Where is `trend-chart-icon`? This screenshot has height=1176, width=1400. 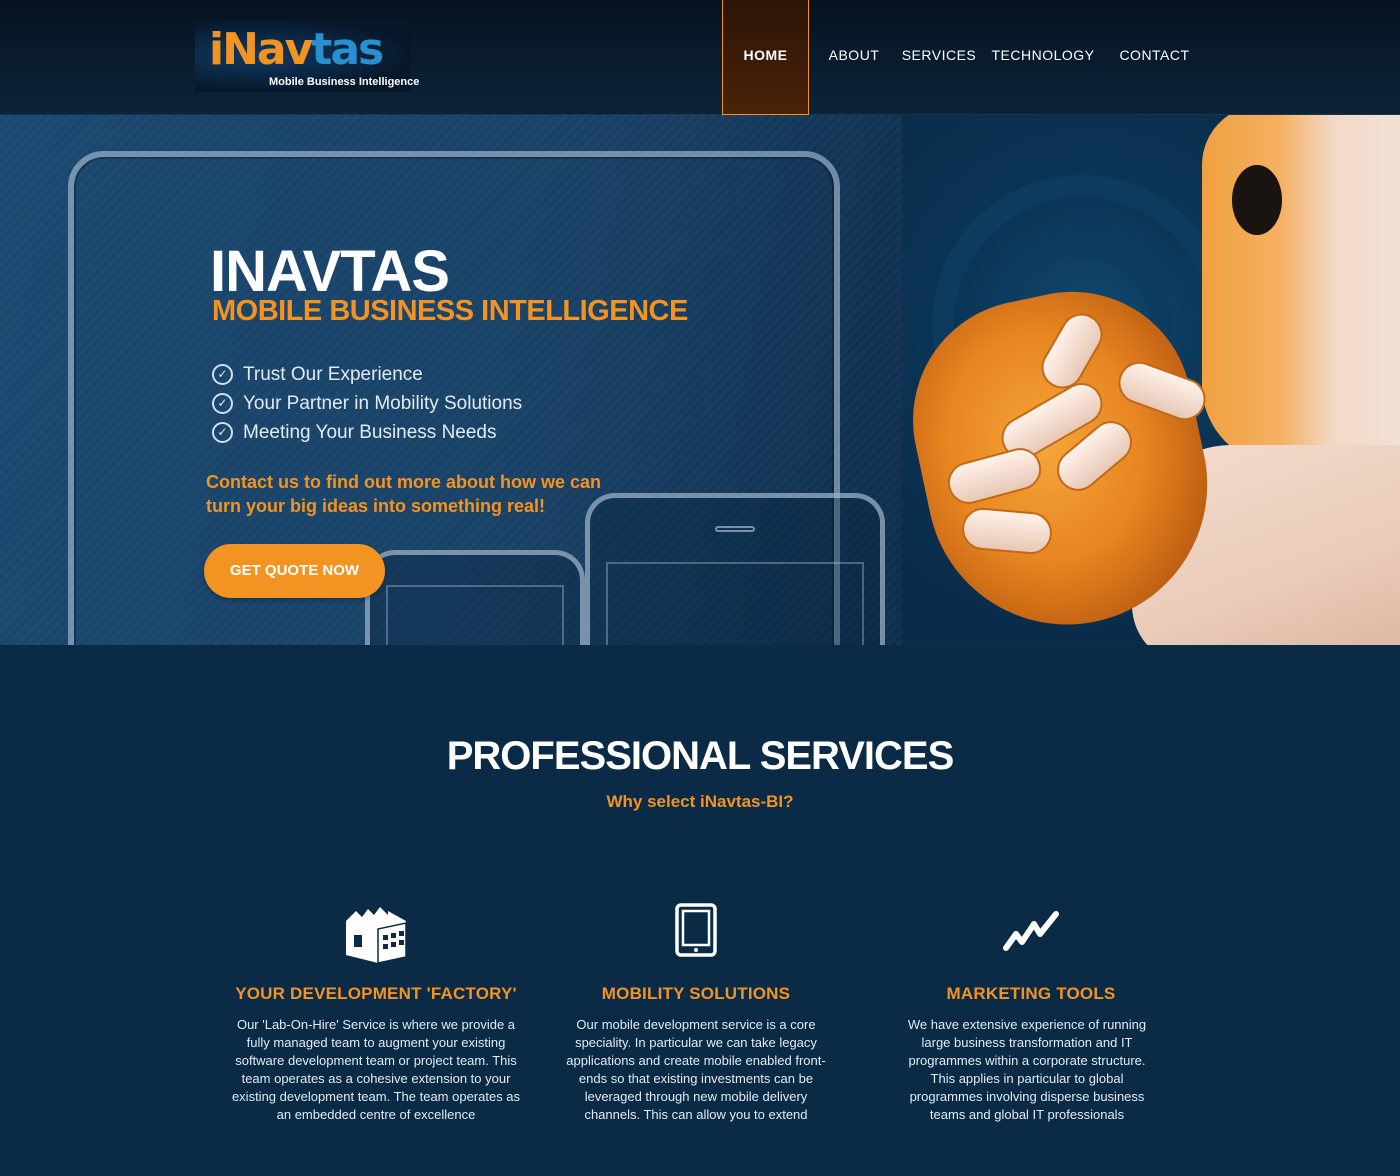 trend-chart-icon is located at coordinates (1031, 930).